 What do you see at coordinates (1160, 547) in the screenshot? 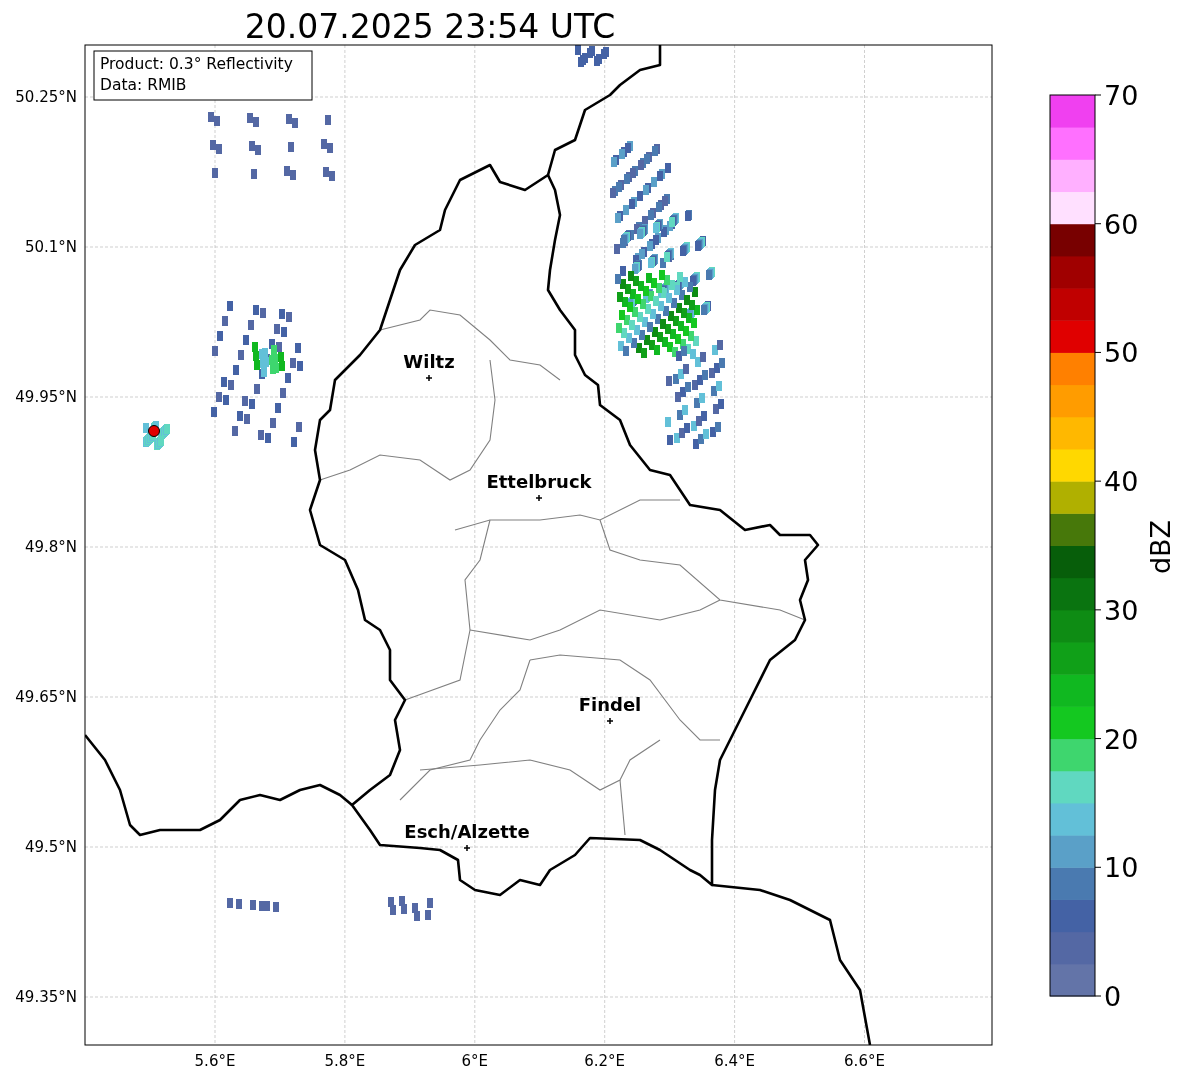
I see `colorbar-label: dBZ` at bounding box center [1160, 547].